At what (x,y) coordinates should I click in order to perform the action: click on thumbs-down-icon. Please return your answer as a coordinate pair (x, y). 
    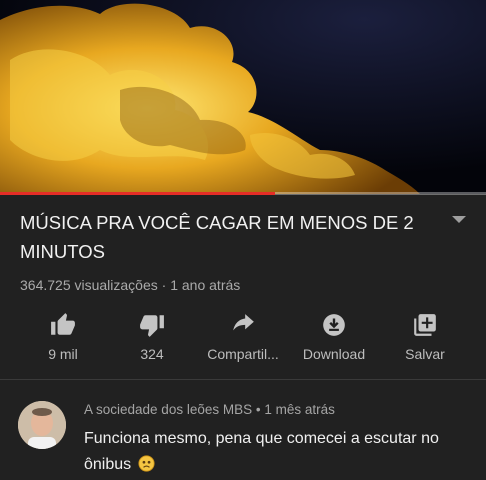
    Looking at the image, I should click on (152, 326).